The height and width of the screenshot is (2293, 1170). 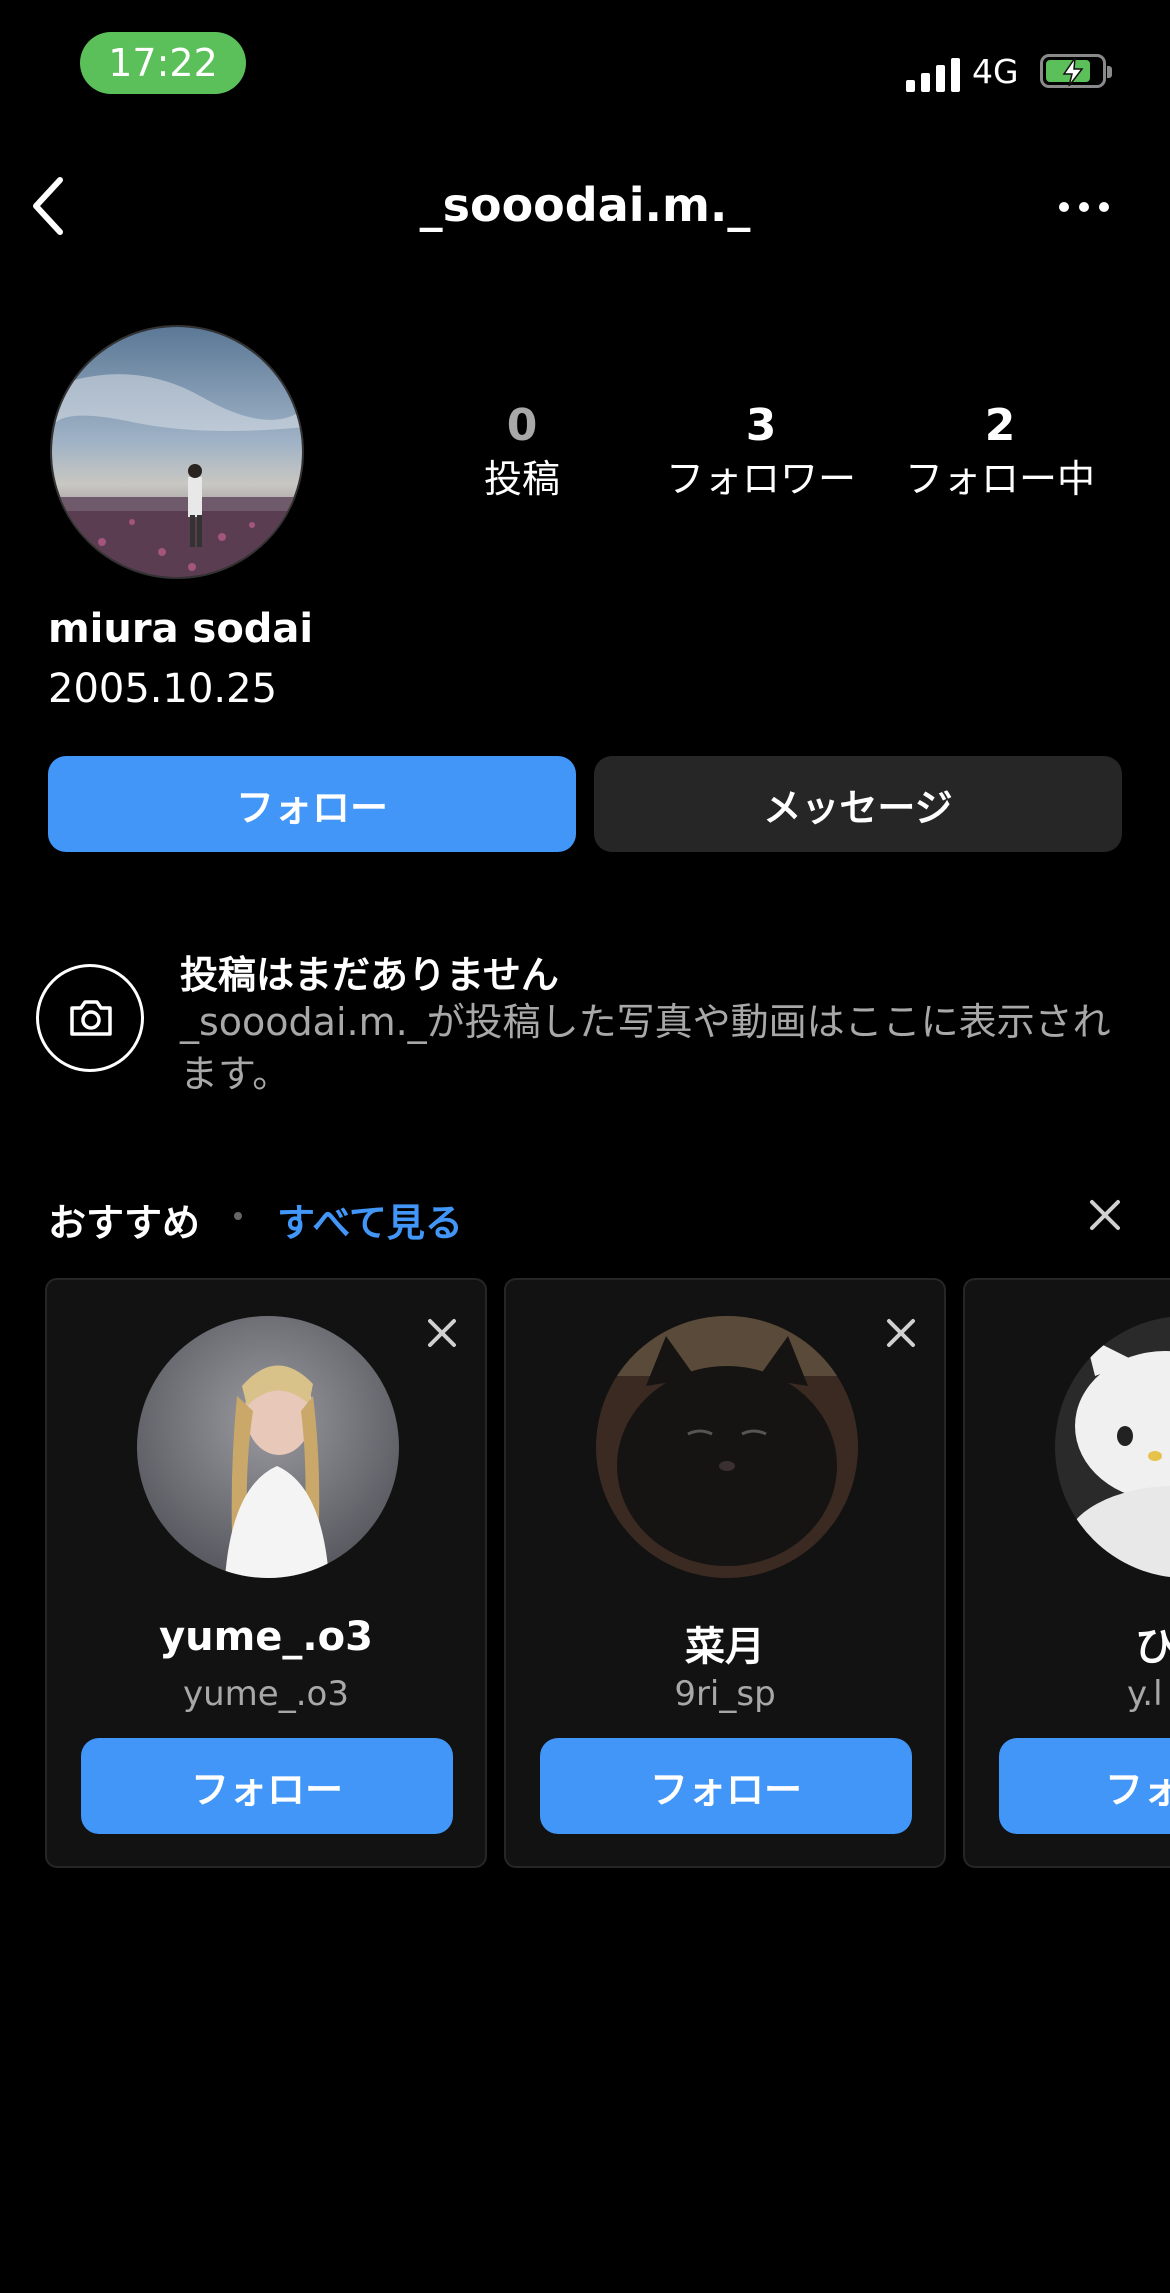 I want to click on stat-posts-label: 投稿, so click(x=521, y=479).